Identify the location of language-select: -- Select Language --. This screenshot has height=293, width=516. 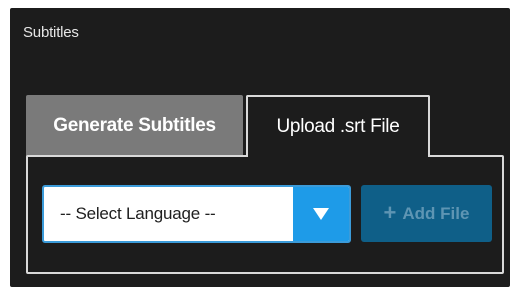
(196, 214).